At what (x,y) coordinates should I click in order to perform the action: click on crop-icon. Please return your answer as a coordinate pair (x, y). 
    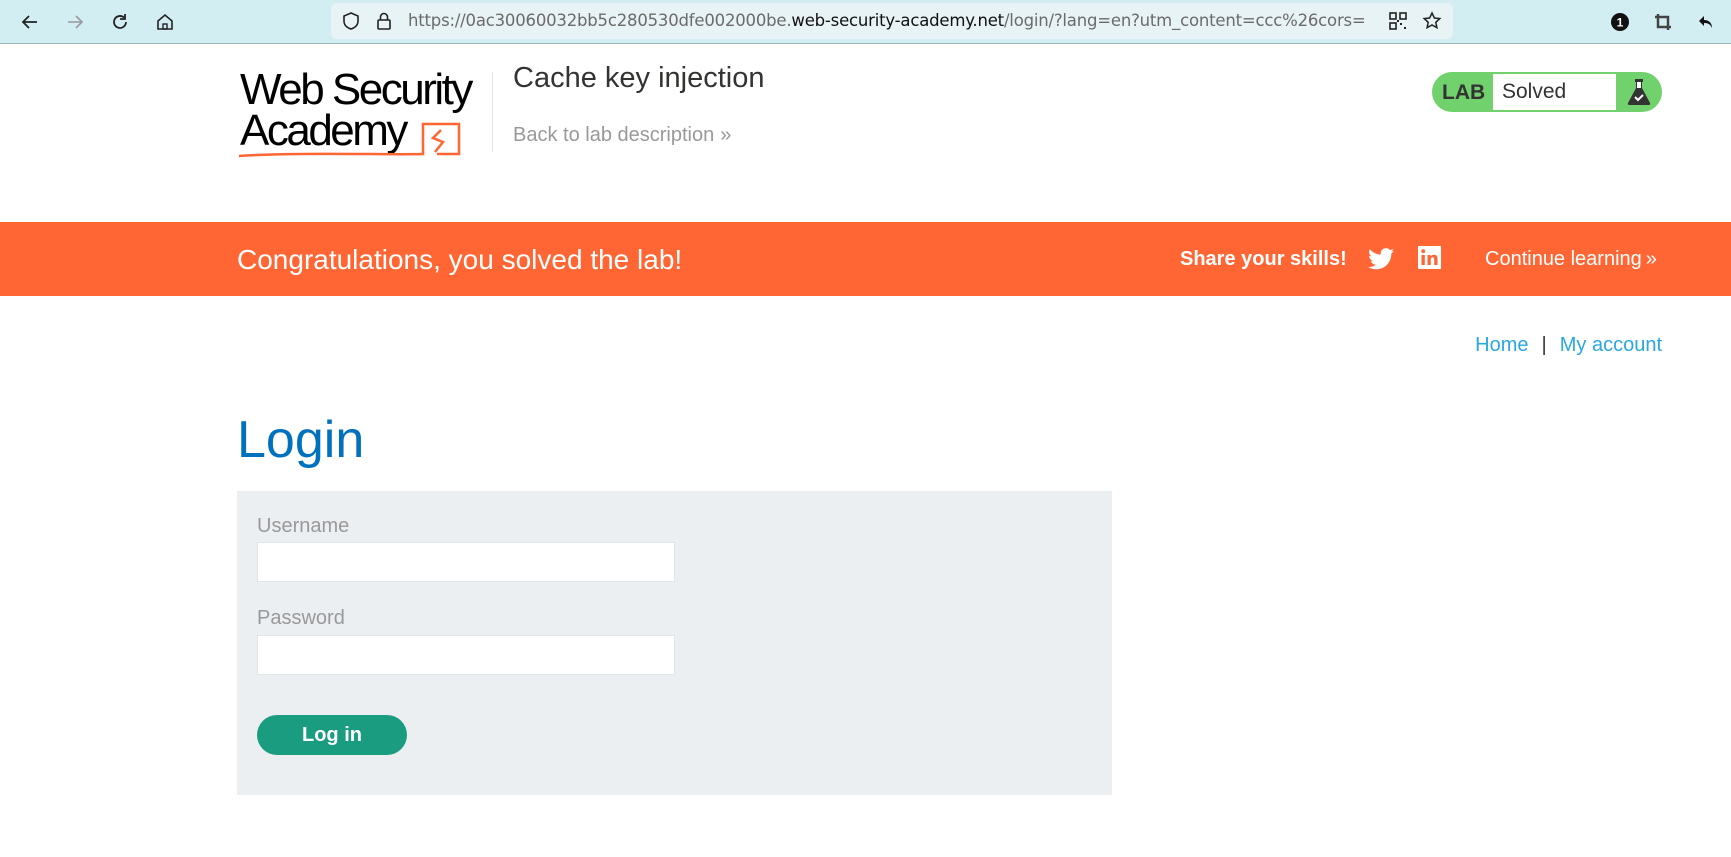
    Looking at the image, I should click on (1663, 22).